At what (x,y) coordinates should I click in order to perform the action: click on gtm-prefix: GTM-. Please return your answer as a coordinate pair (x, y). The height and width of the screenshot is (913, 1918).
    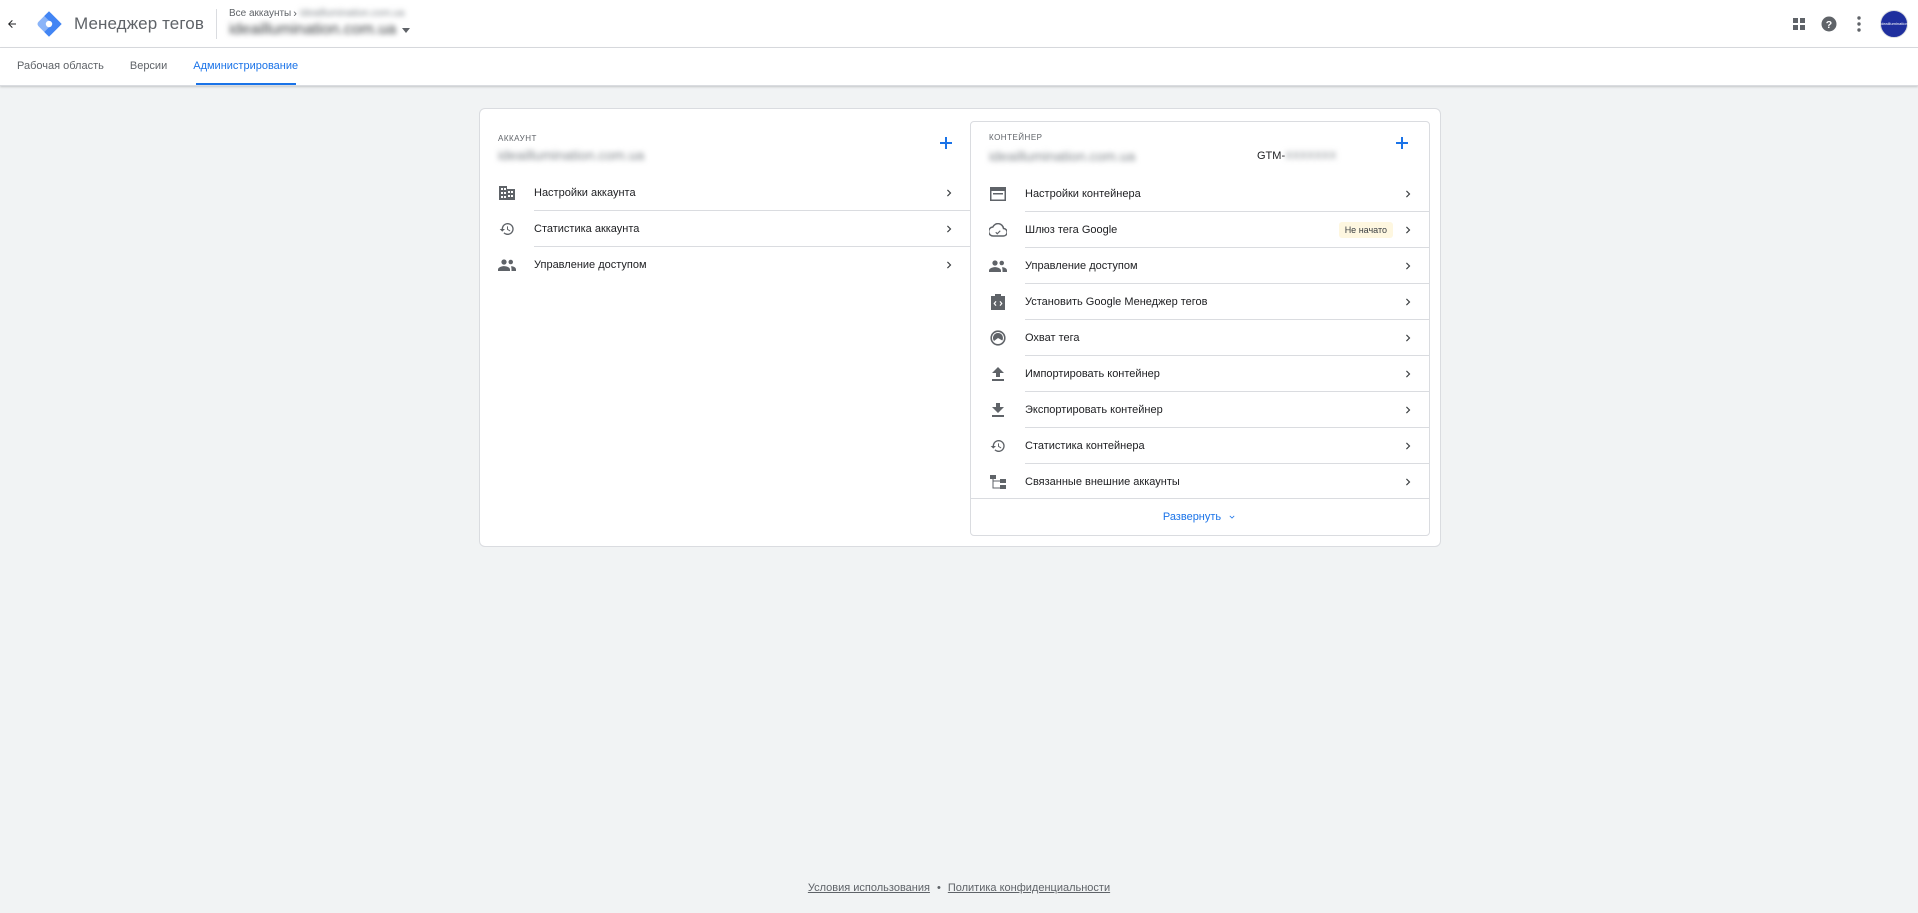
    Looking at the image, I should click on (1271, 156).